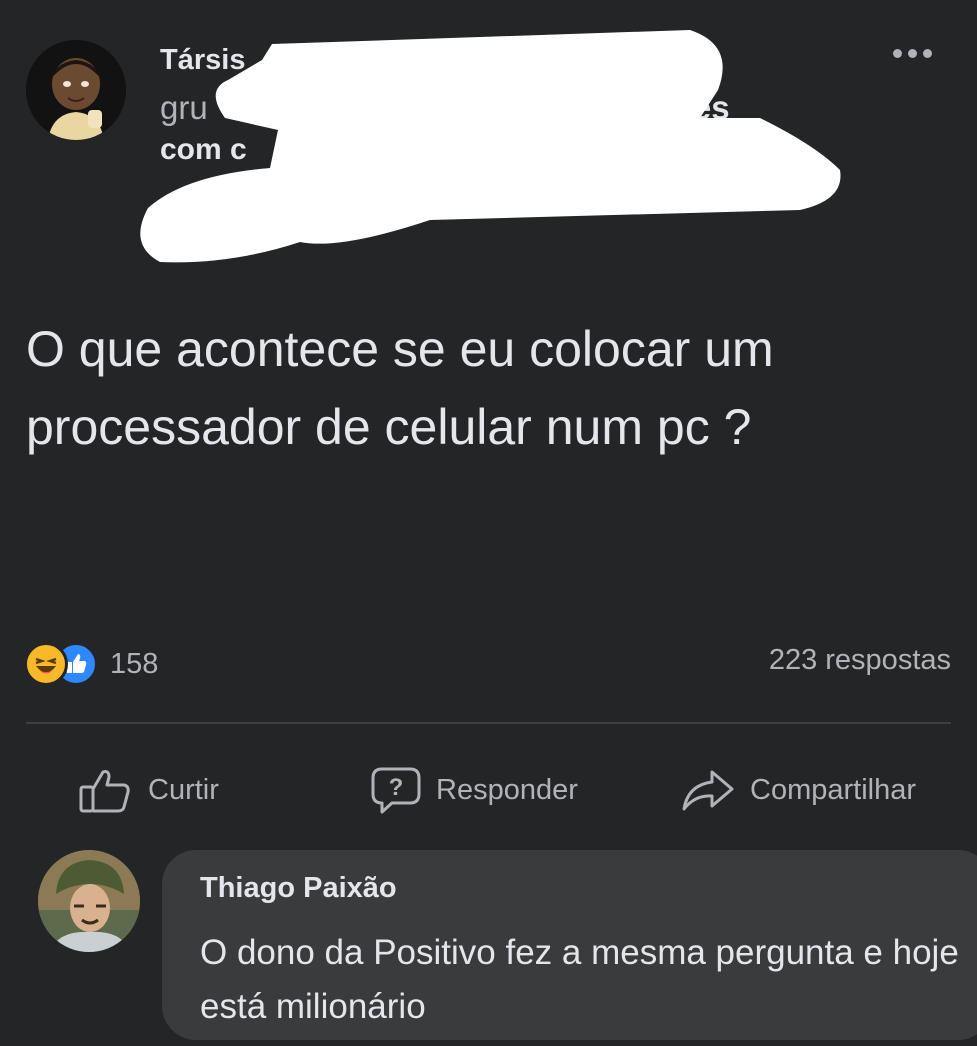  I want to click on question-bubble-icon: ?, so click(396, 790).